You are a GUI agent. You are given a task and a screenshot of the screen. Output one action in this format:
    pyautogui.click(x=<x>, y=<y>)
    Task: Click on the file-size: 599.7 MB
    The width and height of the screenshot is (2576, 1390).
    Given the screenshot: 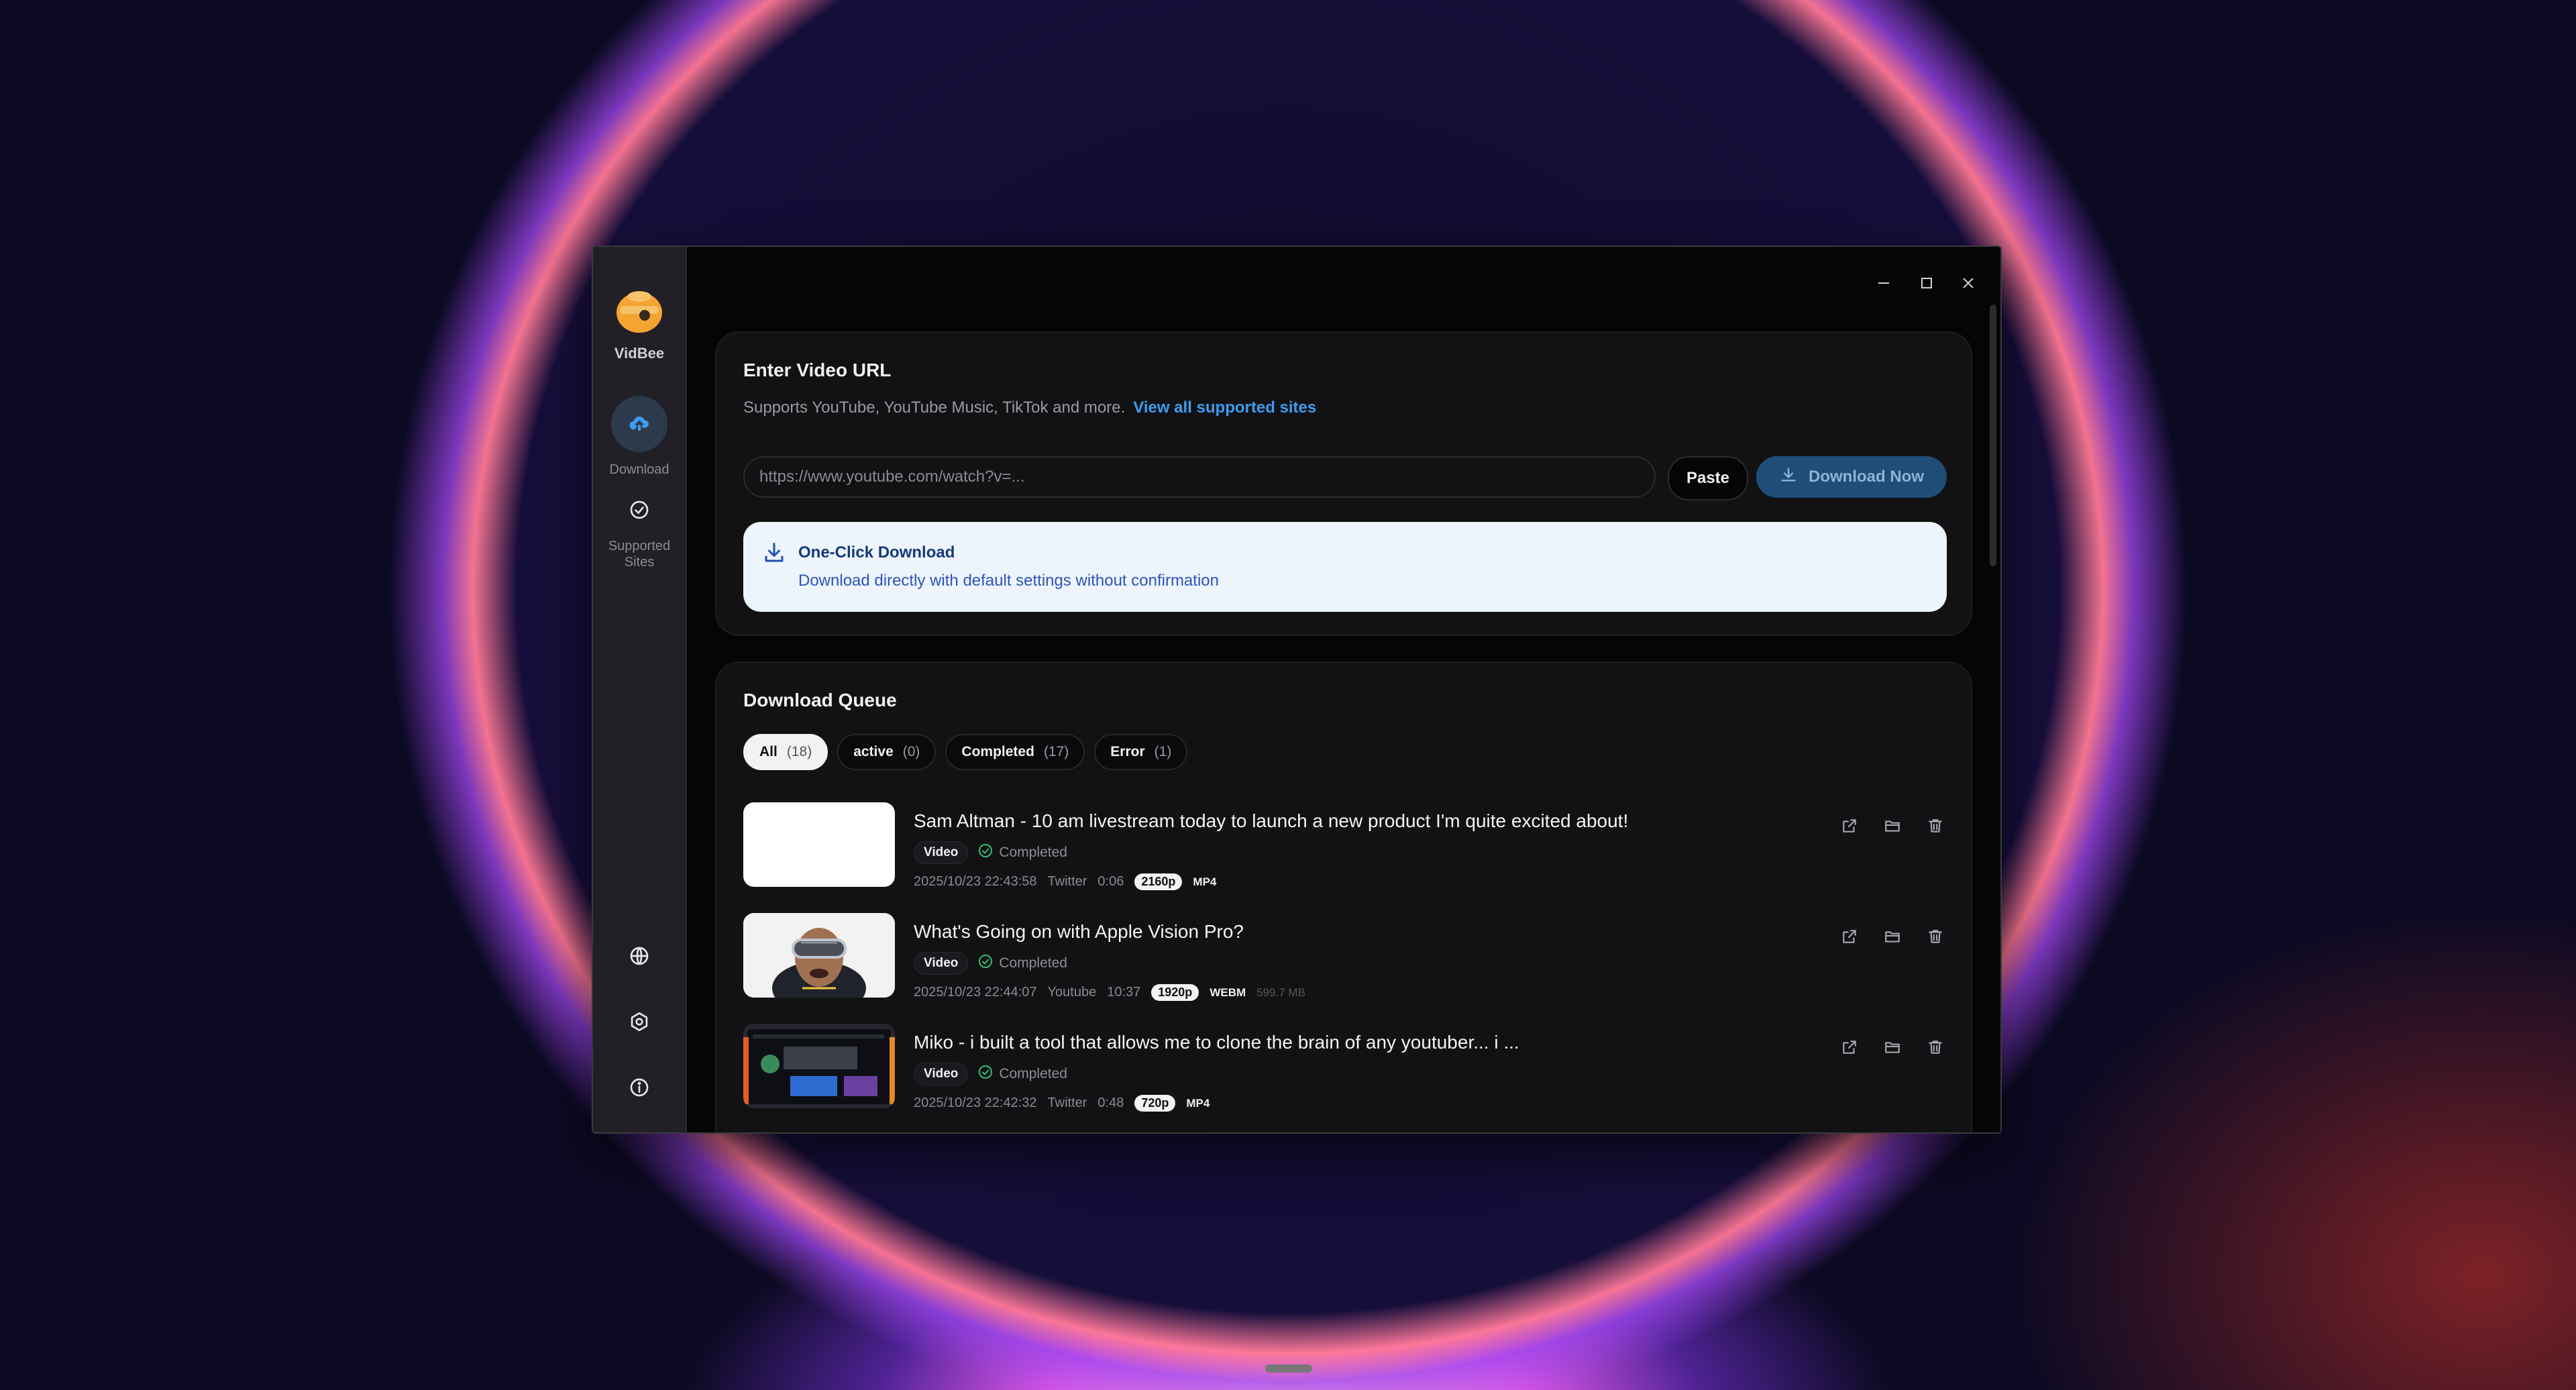 What is the action you would take?
    pyautogui.click(x=1280, y=992)
    